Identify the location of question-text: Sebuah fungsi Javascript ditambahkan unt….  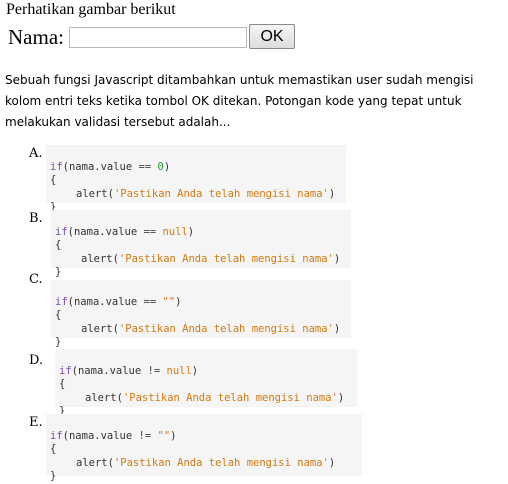
(239, 101).